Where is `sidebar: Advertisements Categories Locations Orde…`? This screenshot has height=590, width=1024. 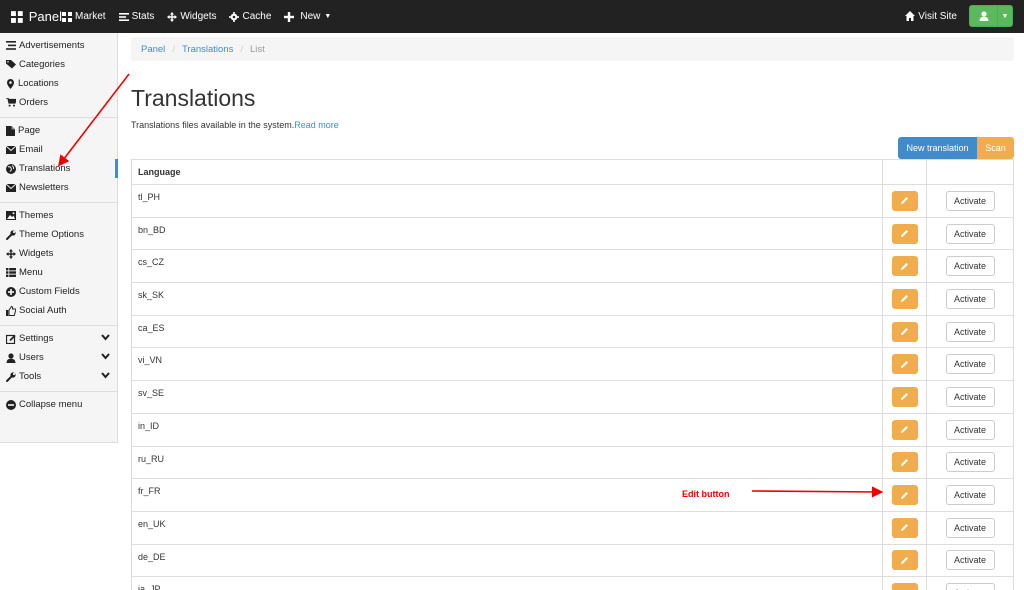
sidebar: Advertisements Categories Locations Orde… is located at coordinates (59, 238).